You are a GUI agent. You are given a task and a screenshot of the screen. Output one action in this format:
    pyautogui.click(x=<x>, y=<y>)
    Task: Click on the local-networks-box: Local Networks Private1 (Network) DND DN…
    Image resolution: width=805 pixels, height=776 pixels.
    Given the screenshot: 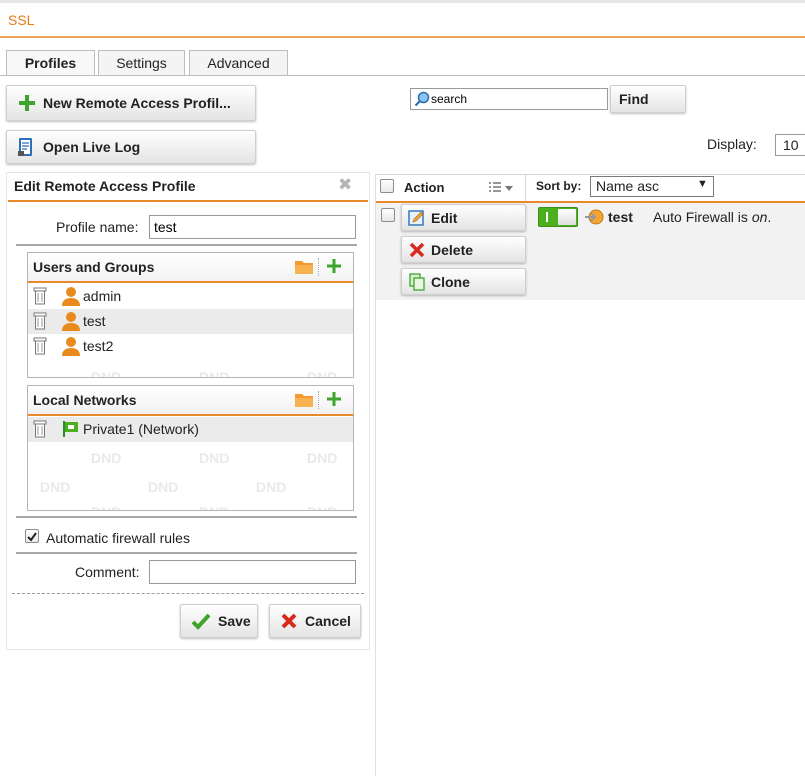 What is the action you would take?
    pyautogui.click(x=190, y=448)
    